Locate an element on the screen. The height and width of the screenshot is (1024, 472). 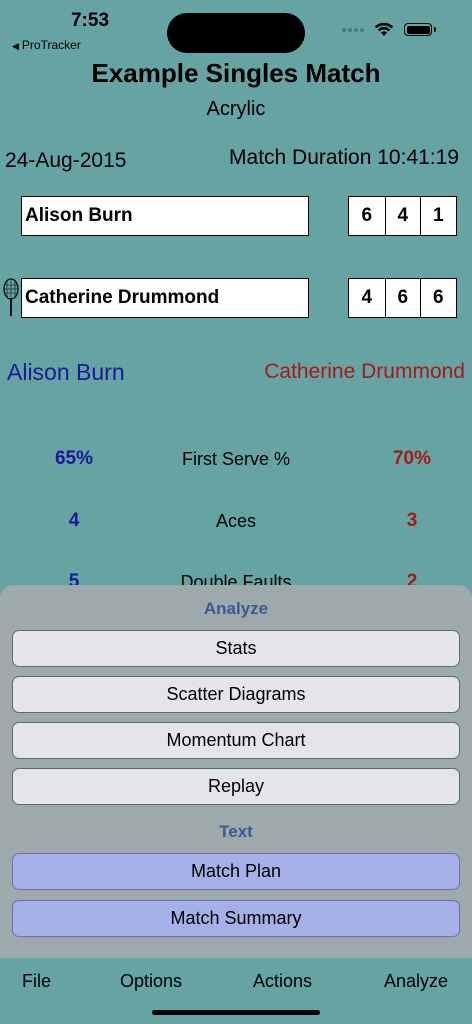
back-arrow-icon: ◀ is located at coordinates (15, 46).